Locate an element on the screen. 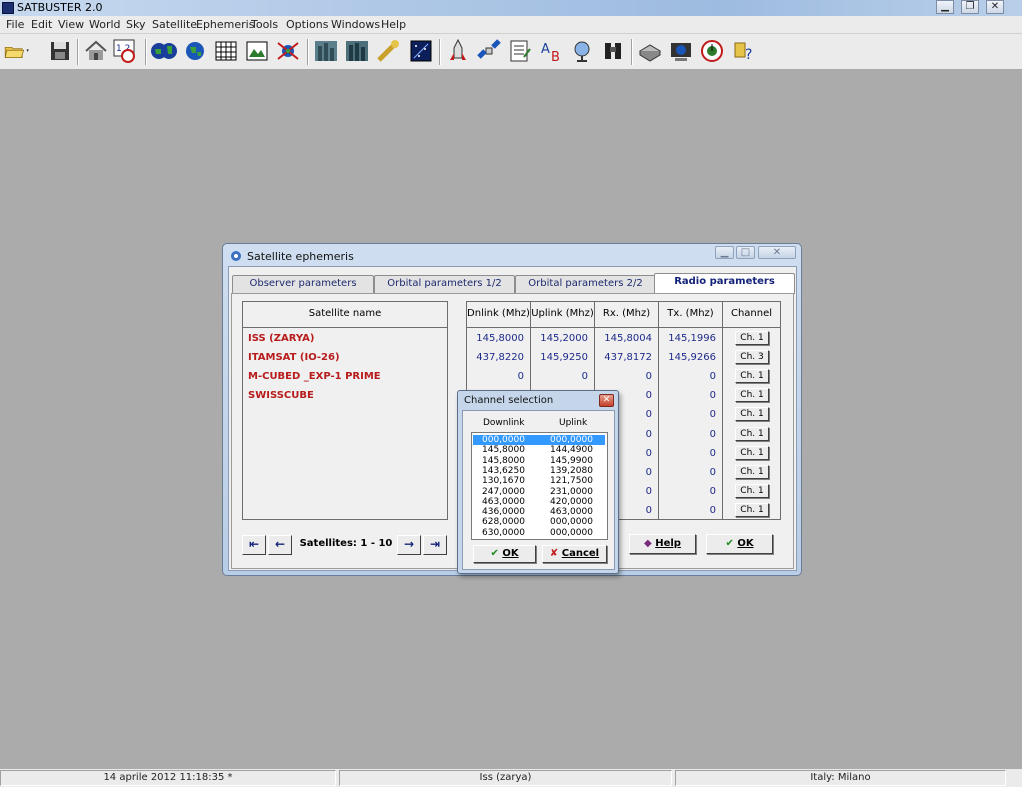 The height and width of the screenshot is (787, 1022). grid-icon is located at coordinates (226, 51).